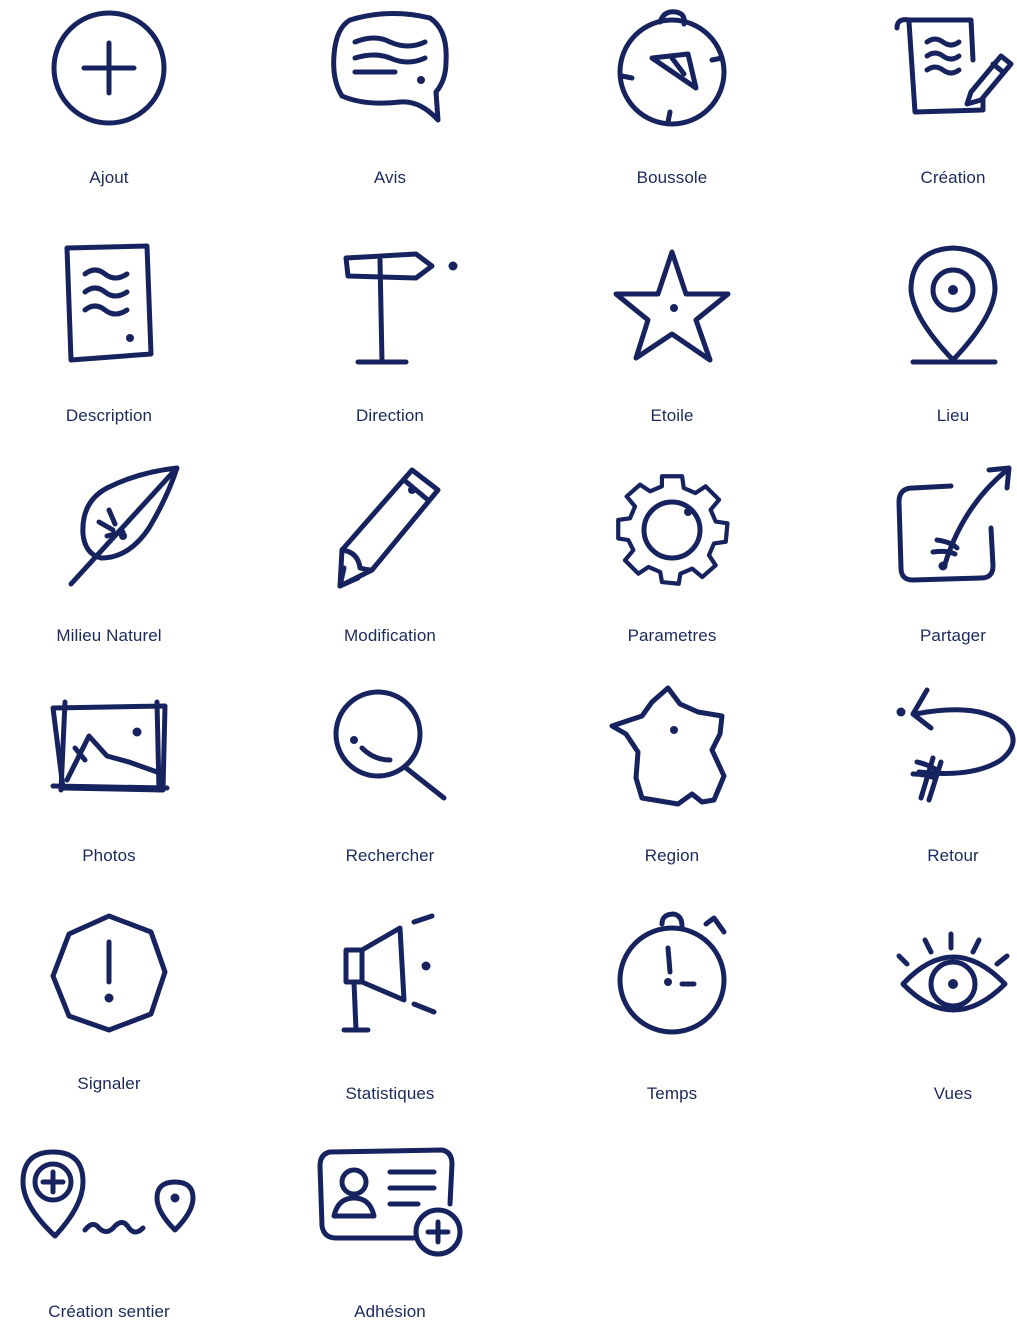 This screenshot has width=1017, height=1332. Describe the element at coordinates (109, 855) in the screenshot. I see `icon-label: Photos` at that location.